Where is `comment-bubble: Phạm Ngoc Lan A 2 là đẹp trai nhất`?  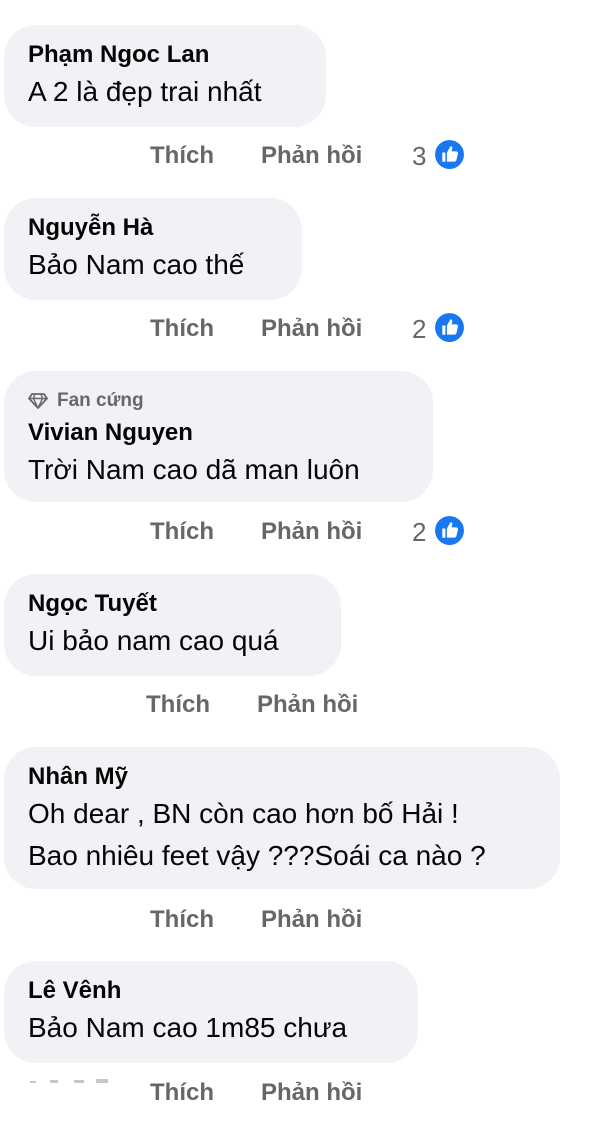 comment-bubble: Phạm Ngoc Lan A 2 là đẹp trai nhất is located at coordinates (165, 76).